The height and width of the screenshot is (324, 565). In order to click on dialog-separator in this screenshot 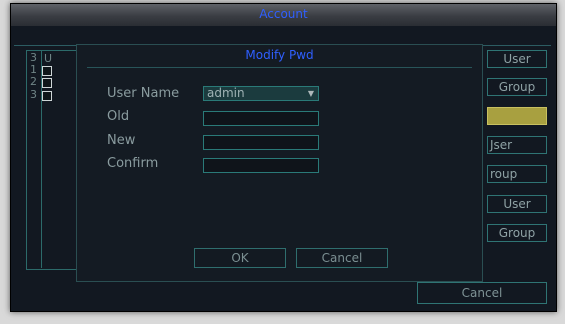, I will do `click(279, 67)`.